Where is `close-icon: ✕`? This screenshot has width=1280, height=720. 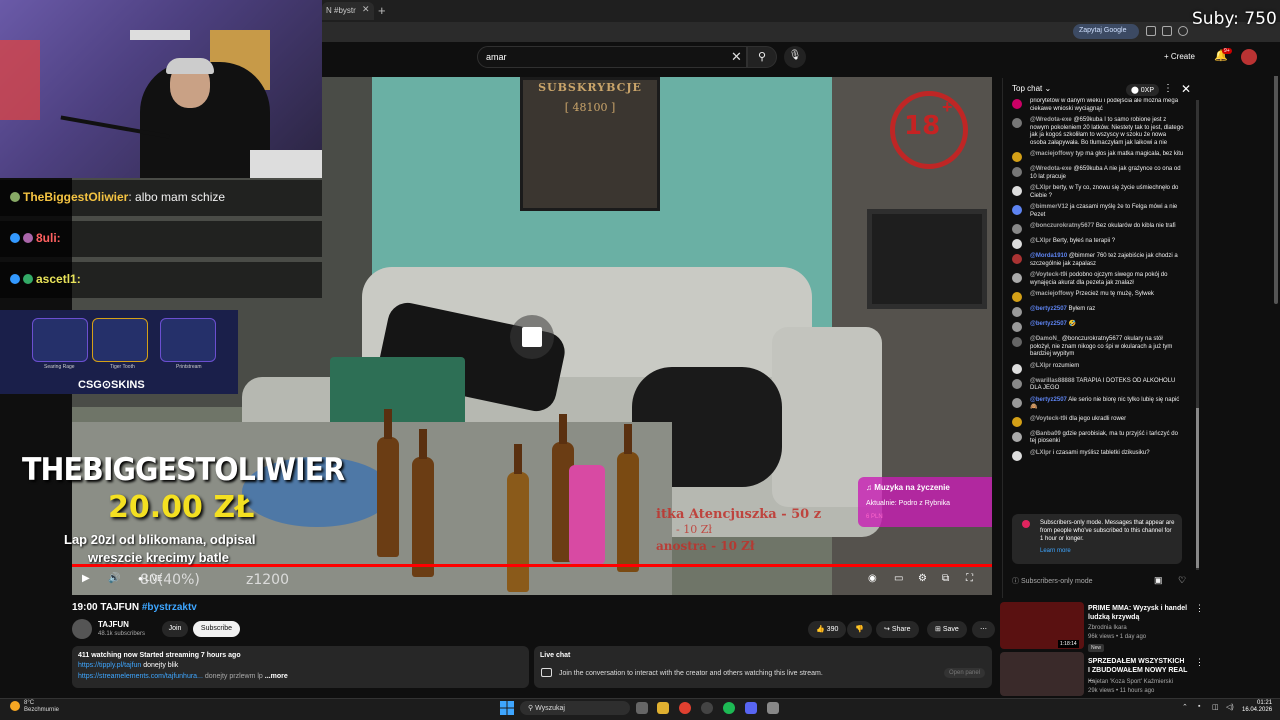 close-icon: ✕ is located at coordinates (1186, 89).